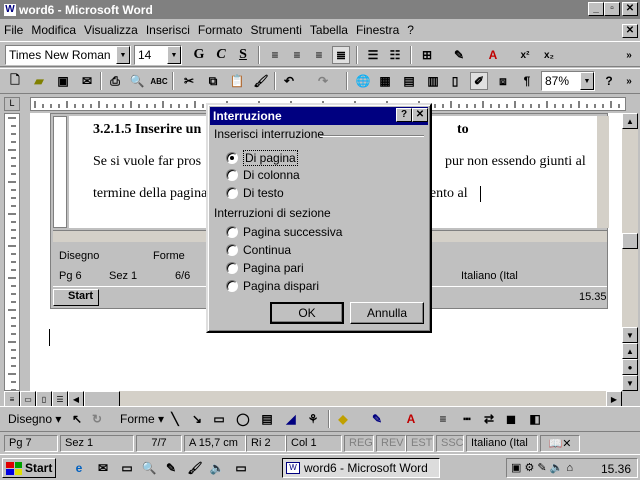  Describe the element at coordinates (391, 443) in the screenshot. I see `status-rev: REV` at that location.